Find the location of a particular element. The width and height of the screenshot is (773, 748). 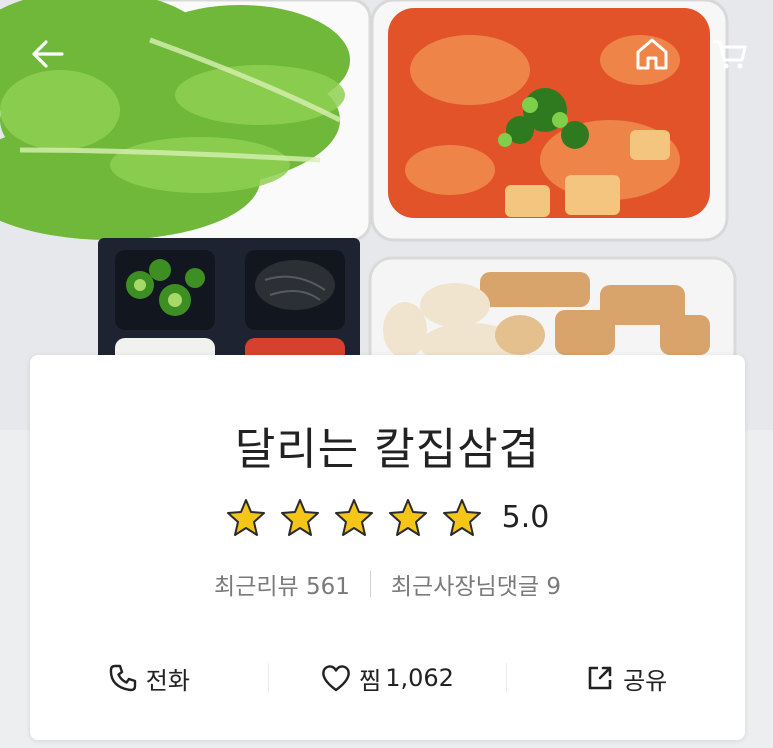

cart-button is located at coordinates (730, 54).